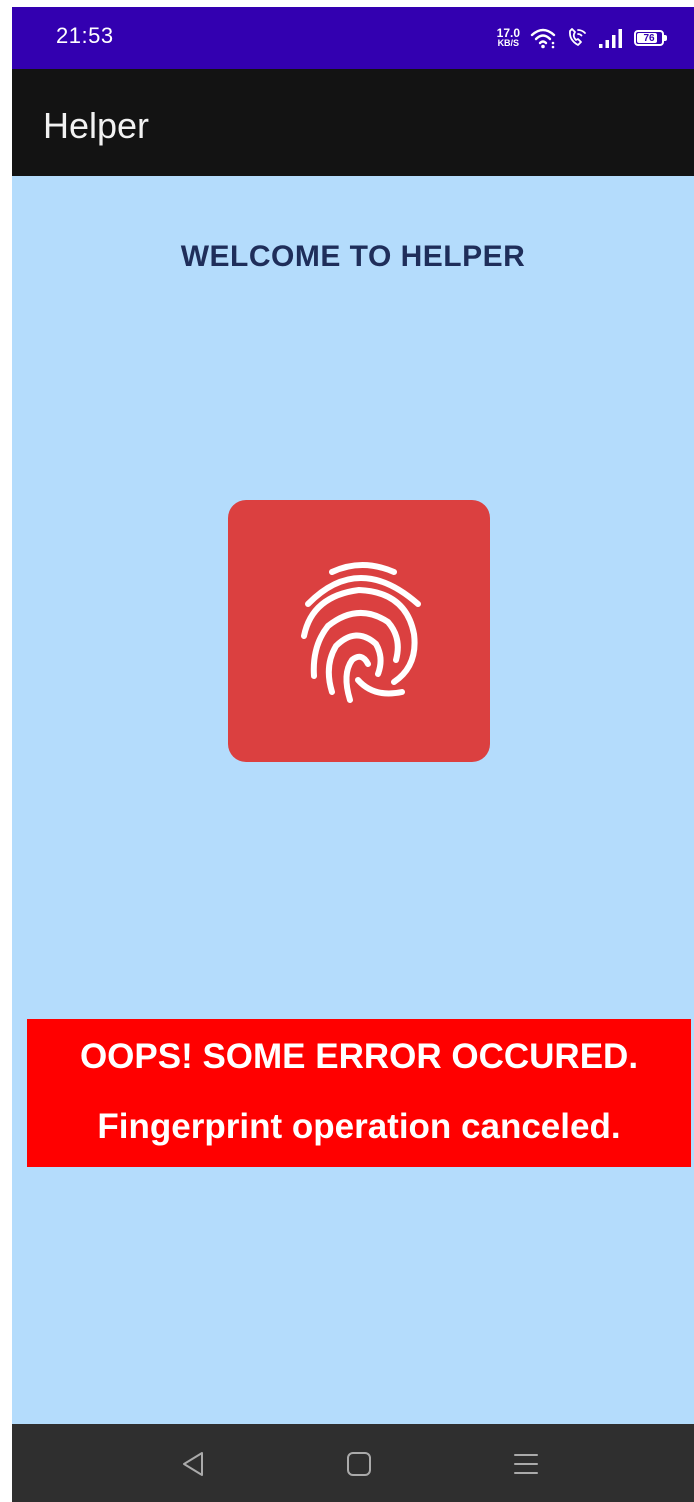 This screenshot has width=694, height=1502. Describe the element at coordinates (508, 43) in the screenshot. I see `network-speed-unit: KB/S` at that location.